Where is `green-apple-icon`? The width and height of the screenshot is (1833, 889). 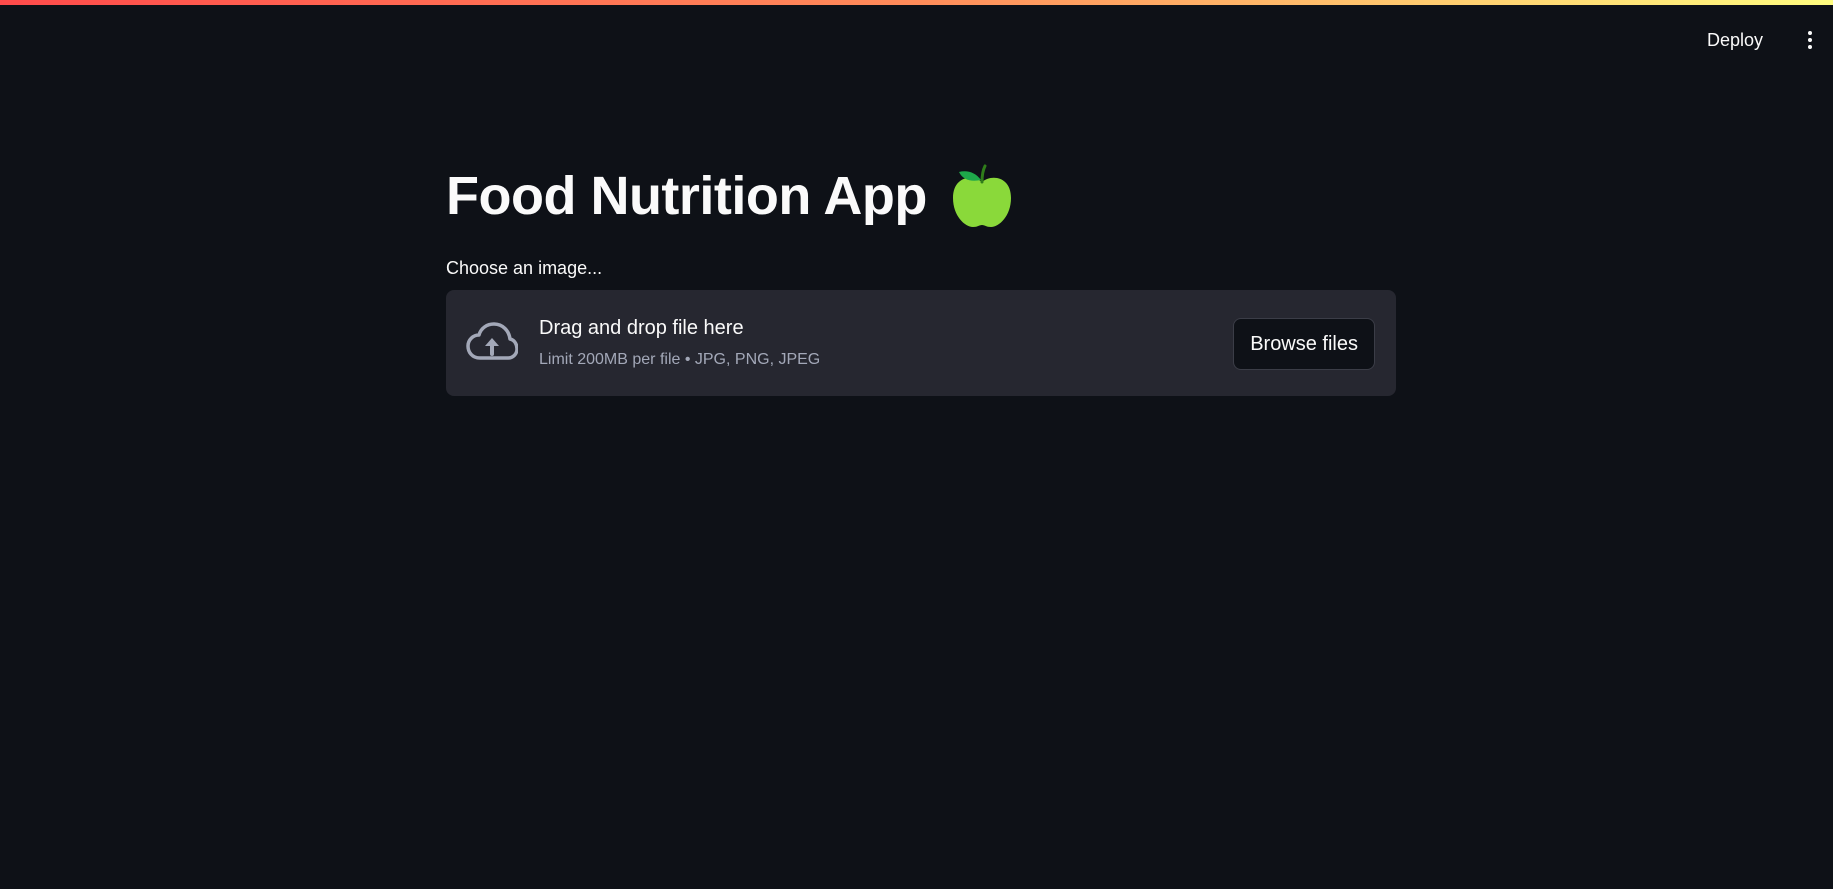 green-apple-icon is located at coordinates (981, 195).